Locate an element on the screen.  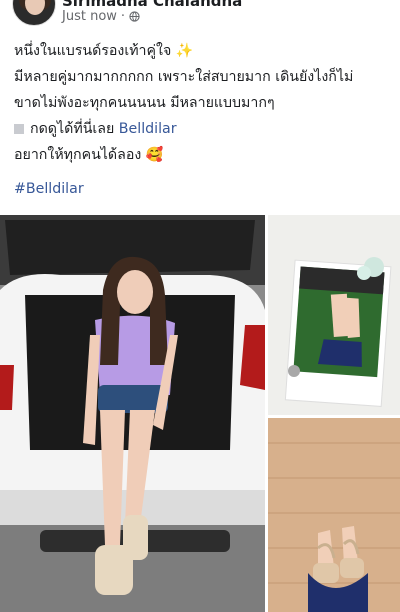
post-line-1: หนึ่งในแบรนด์รองเท้าคู่ใจ ✨ is located at coordinates (104, 51).